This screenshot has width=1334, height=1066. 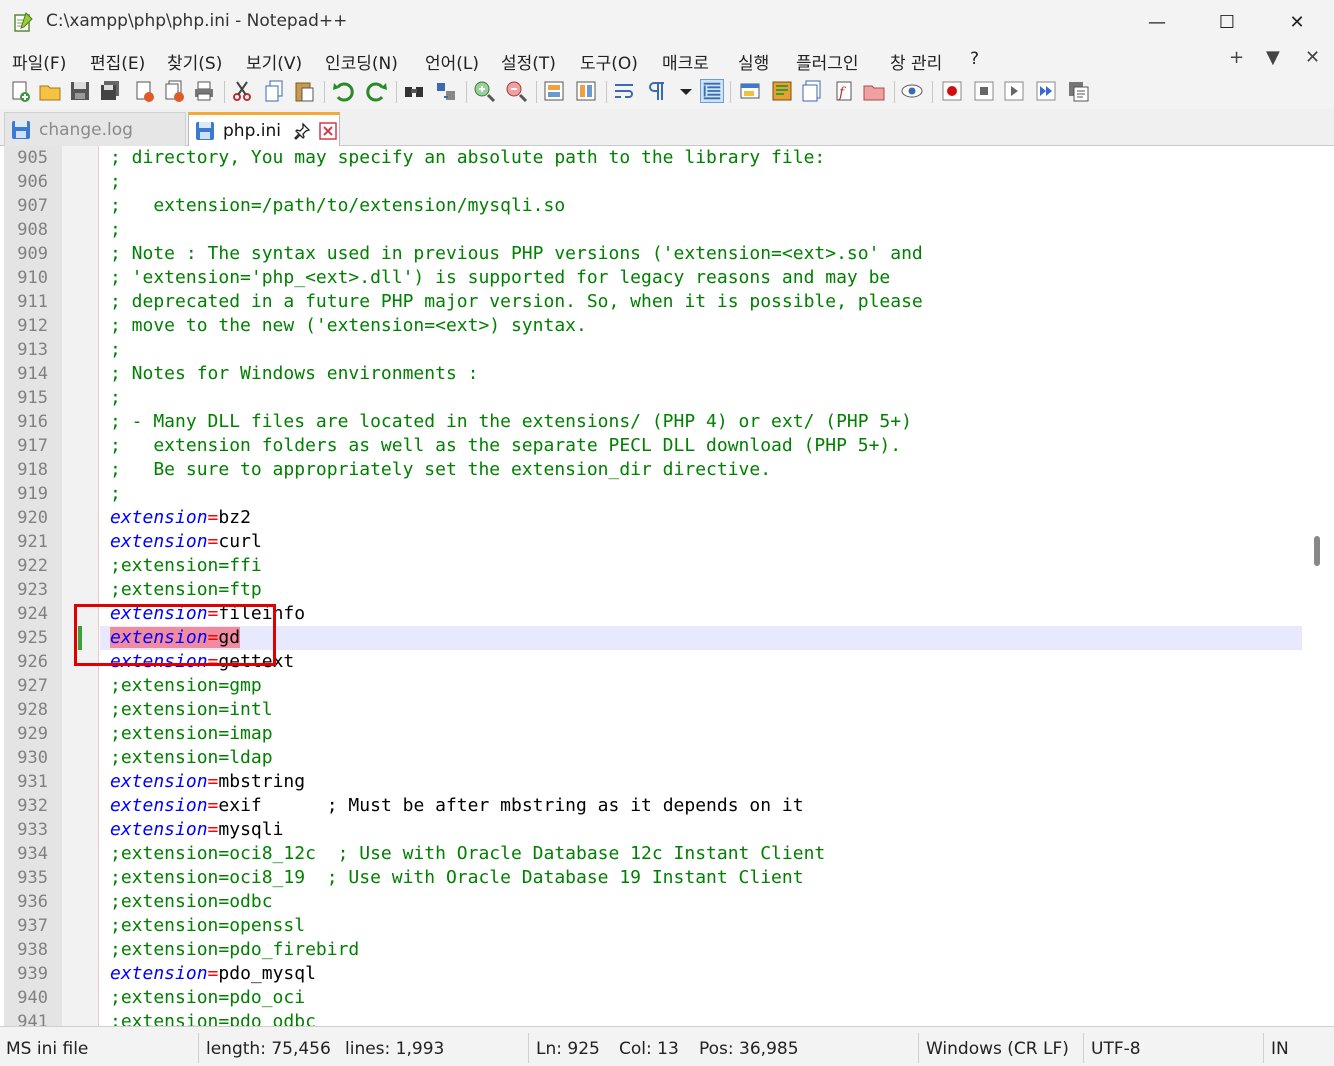 What do you see at coordinates (1318, 586) in the screenshot?
I see `vertical-scrollbar` at bounding box center [1318, 586].